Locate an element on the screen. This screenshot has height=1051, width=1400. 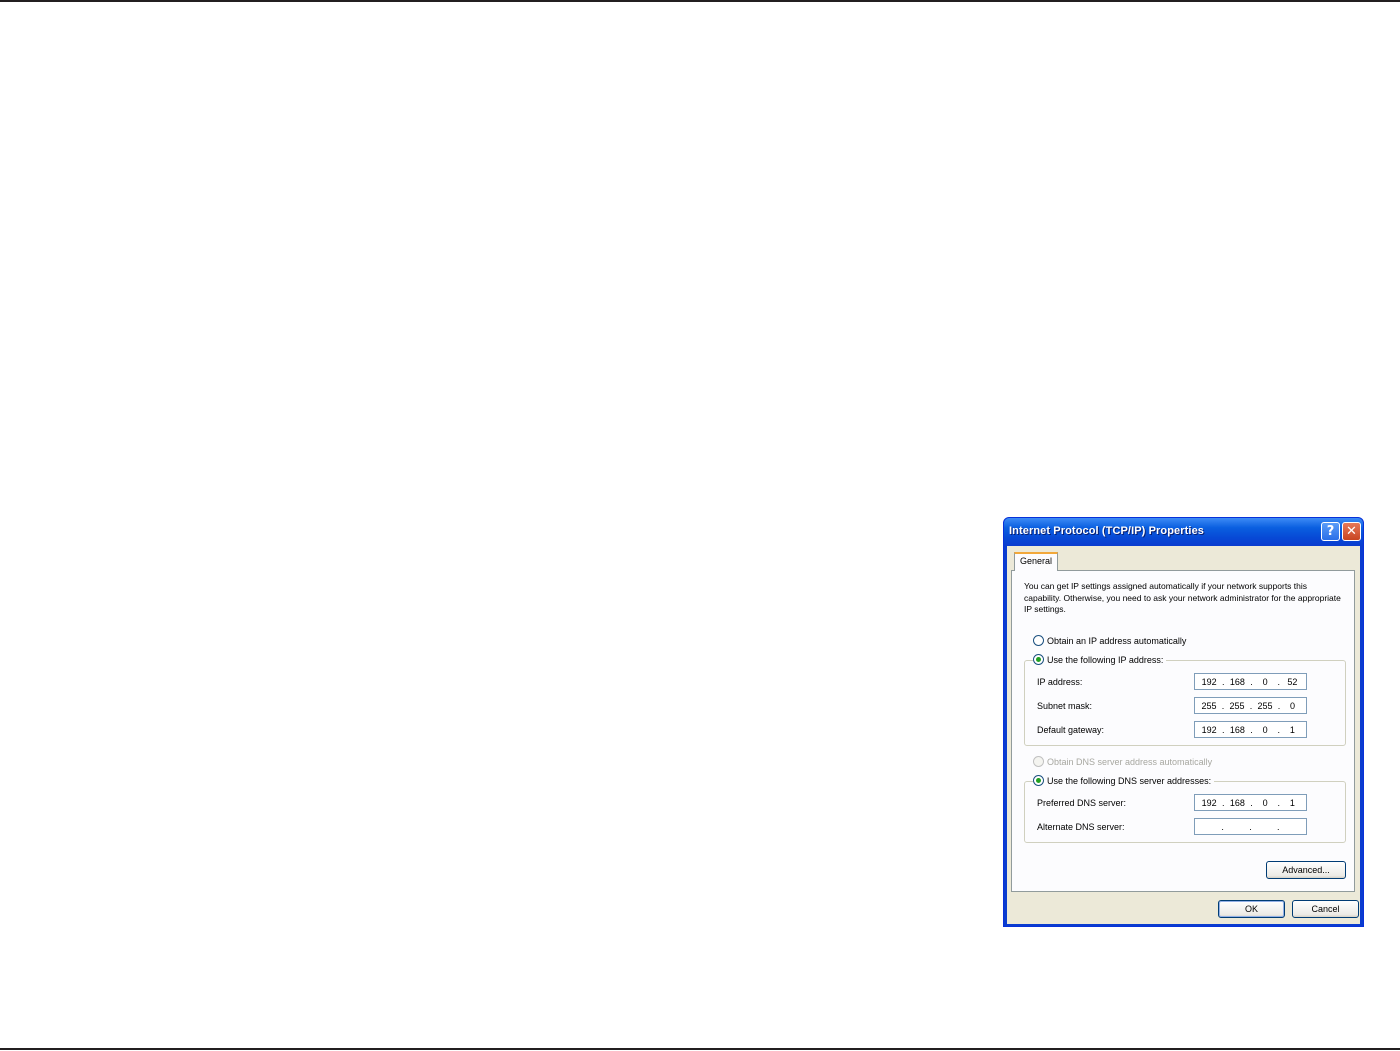
window-title: Internet Protocol (TCP/IP) Properties is located at coordinates (1107, 531).